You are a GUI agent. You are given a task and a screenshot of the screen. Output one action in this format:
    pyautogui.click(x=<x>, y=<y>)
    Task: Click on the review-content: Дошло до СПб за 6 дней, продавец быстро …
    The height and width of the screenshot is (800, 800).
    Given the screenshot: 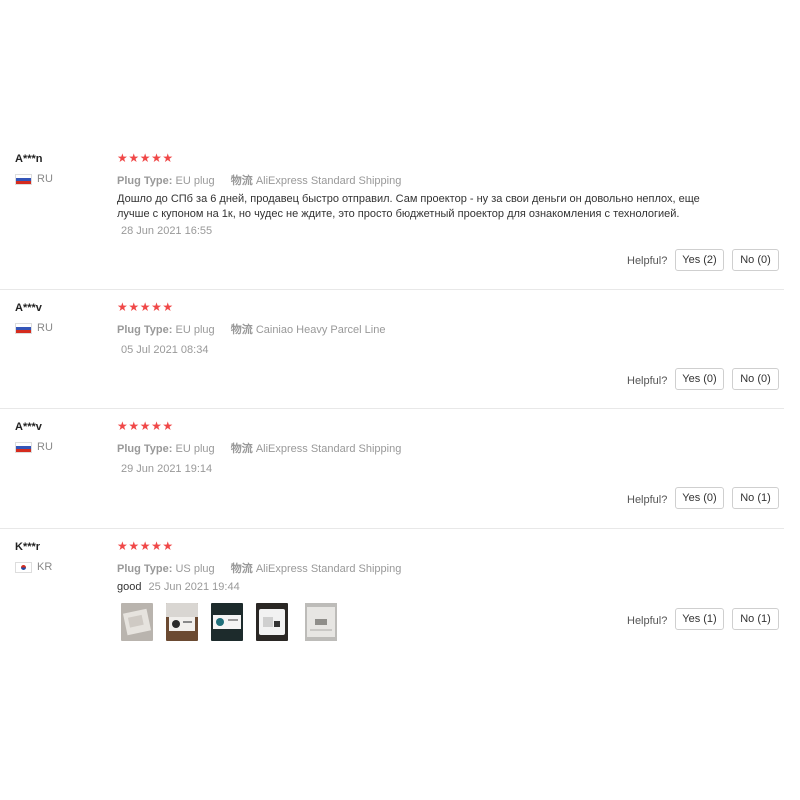 What is the action you would take?
    pyautogui.click(x=417, y=215)
    